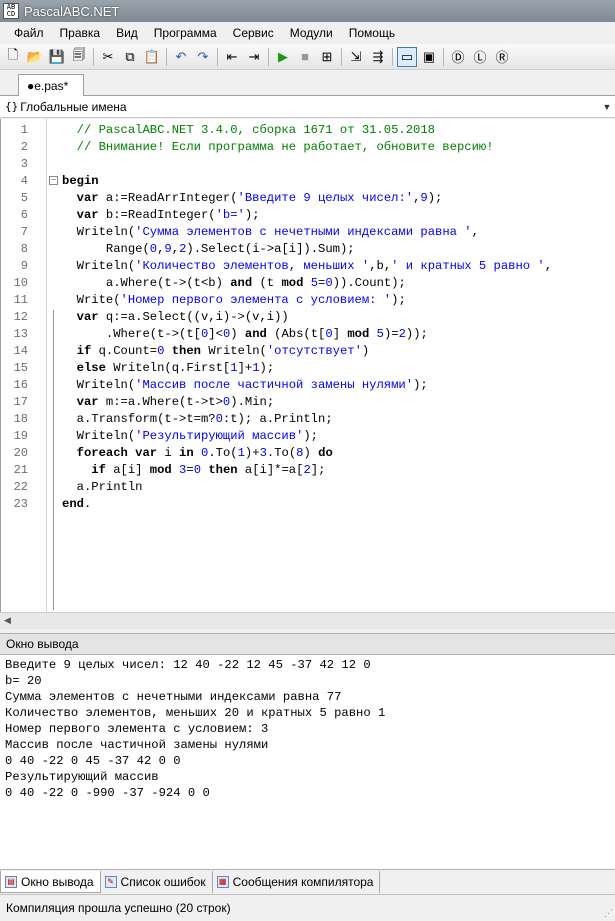  What do you see at coordinates (608, 913) in the screenshot?
I see `resize-grip-icon: ⋰` at bounding box center [608, 913].